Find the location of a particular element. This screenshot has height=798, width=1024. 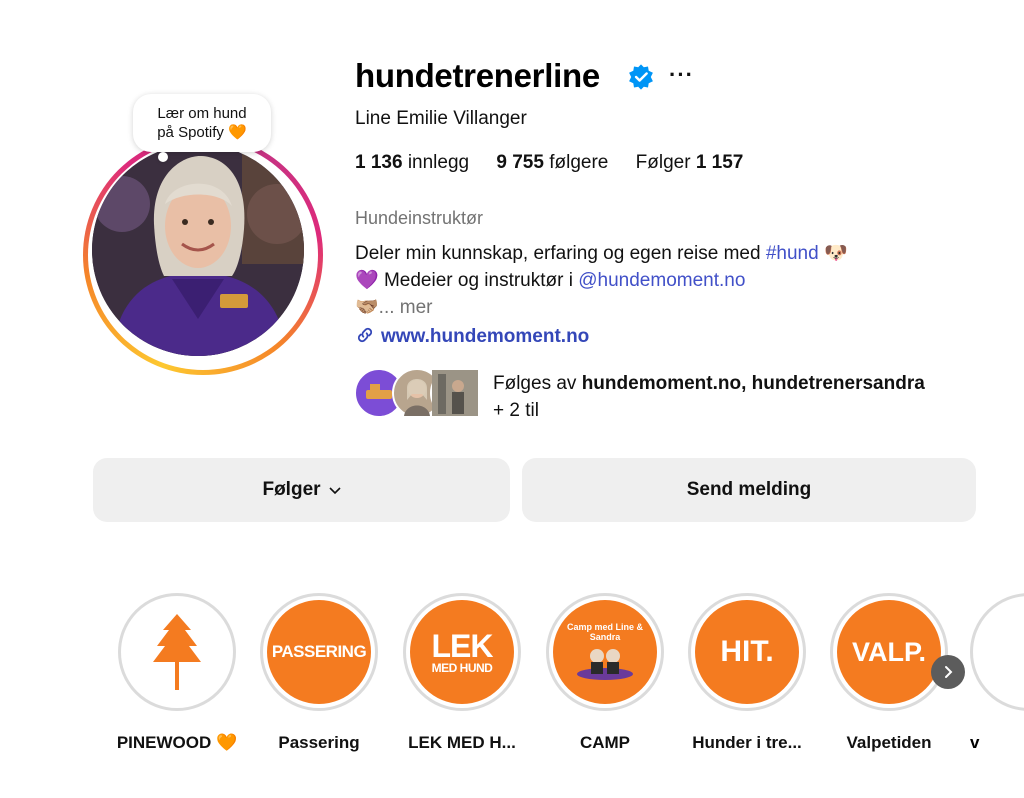

bio-hashtag-link: #hund is located at coordinates (792, 253).